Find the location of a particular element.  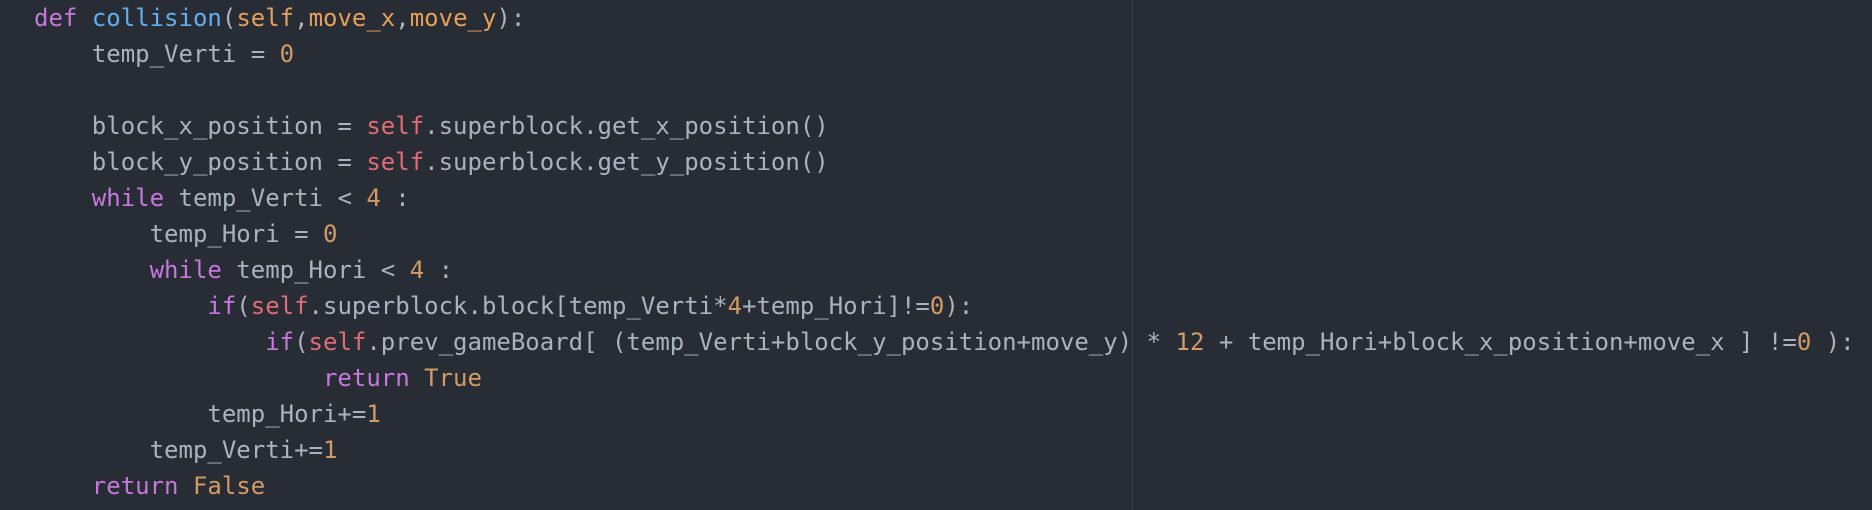

code-token: move_x is located at coordinates (352, 18).